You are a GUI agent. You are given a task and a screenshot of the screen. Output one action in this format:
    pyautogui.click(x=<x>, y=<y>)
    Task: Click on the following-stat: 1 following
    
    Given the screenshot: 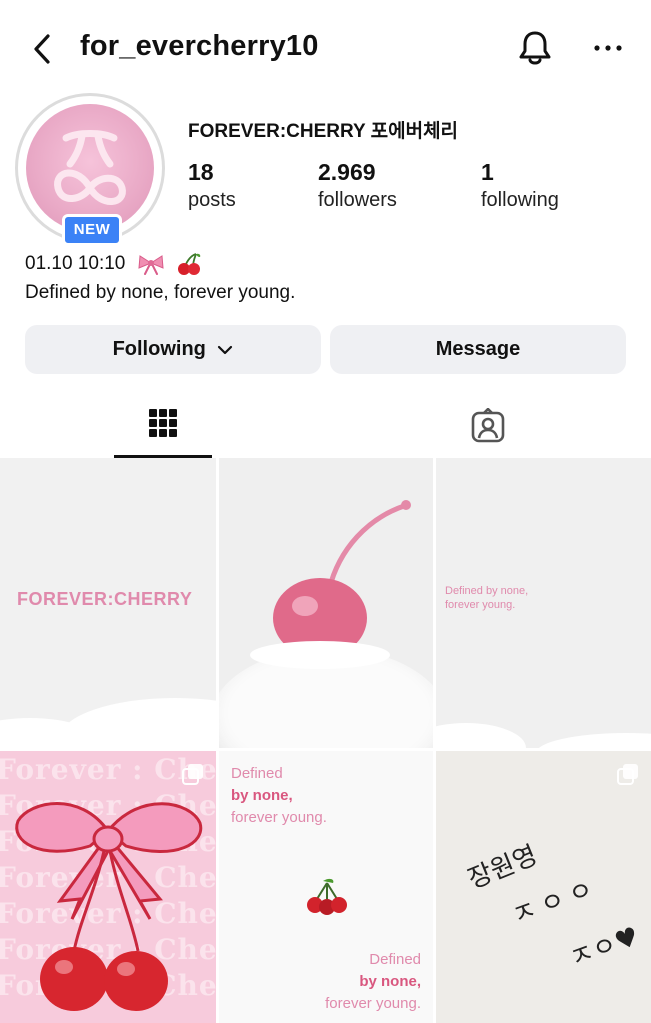 What is the action you would take?
    pyautogui.click(x=520, y=186)
    